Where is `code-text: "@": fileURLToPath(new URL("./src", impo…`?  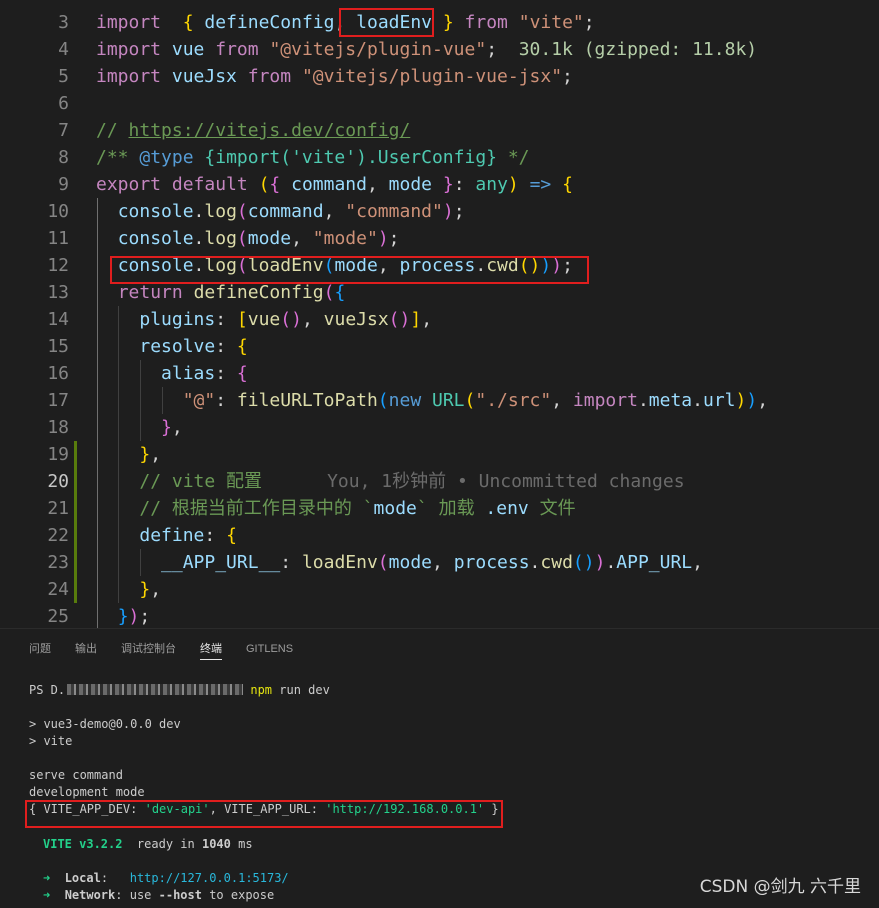 code-text: "@": fileURLToPath(new URL("./src", impo… is located at coordinates (432, 400).